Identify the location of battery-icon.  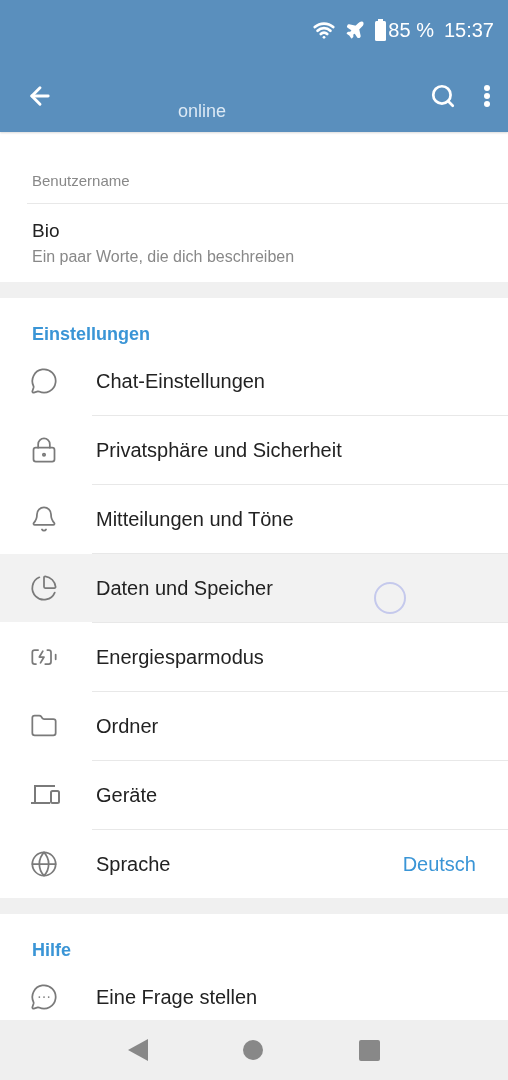
(381, 30).